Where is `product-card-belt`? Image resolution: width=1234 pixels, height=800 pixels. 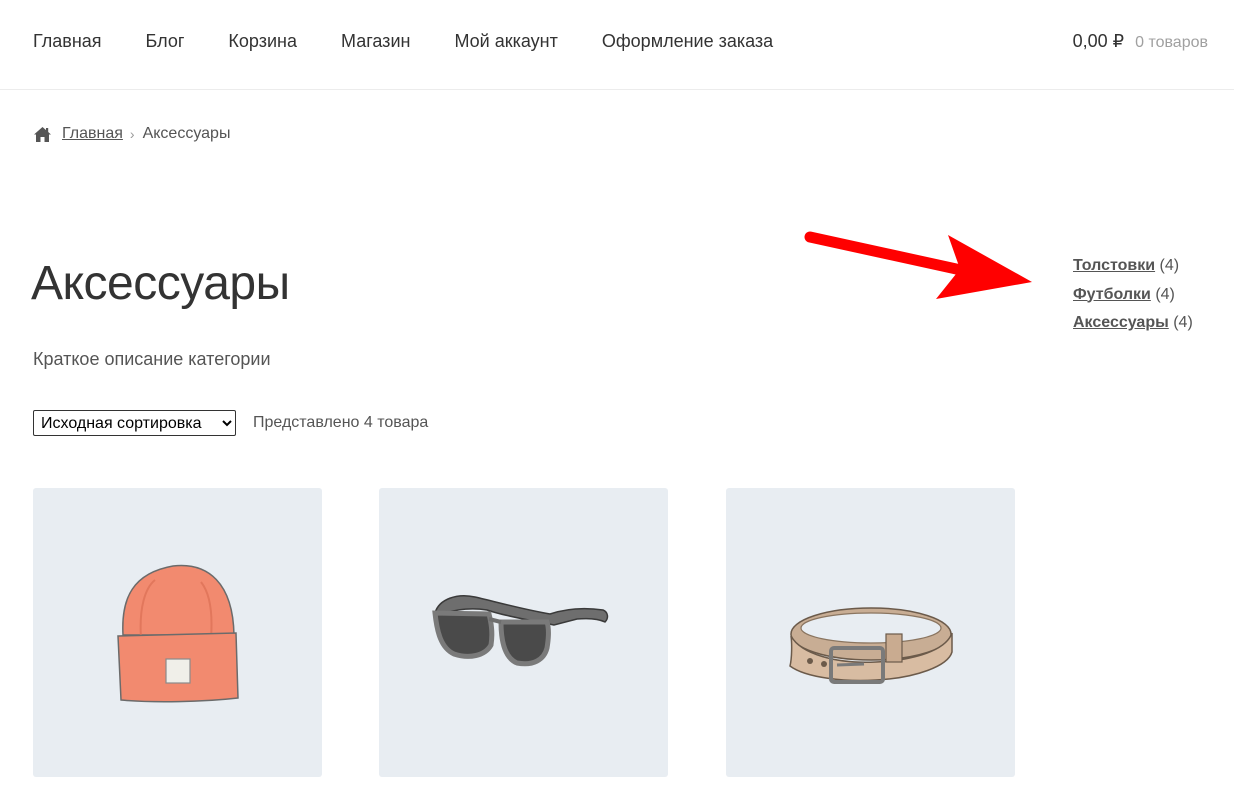
product-card-belt is located at coordinates (870, 632).